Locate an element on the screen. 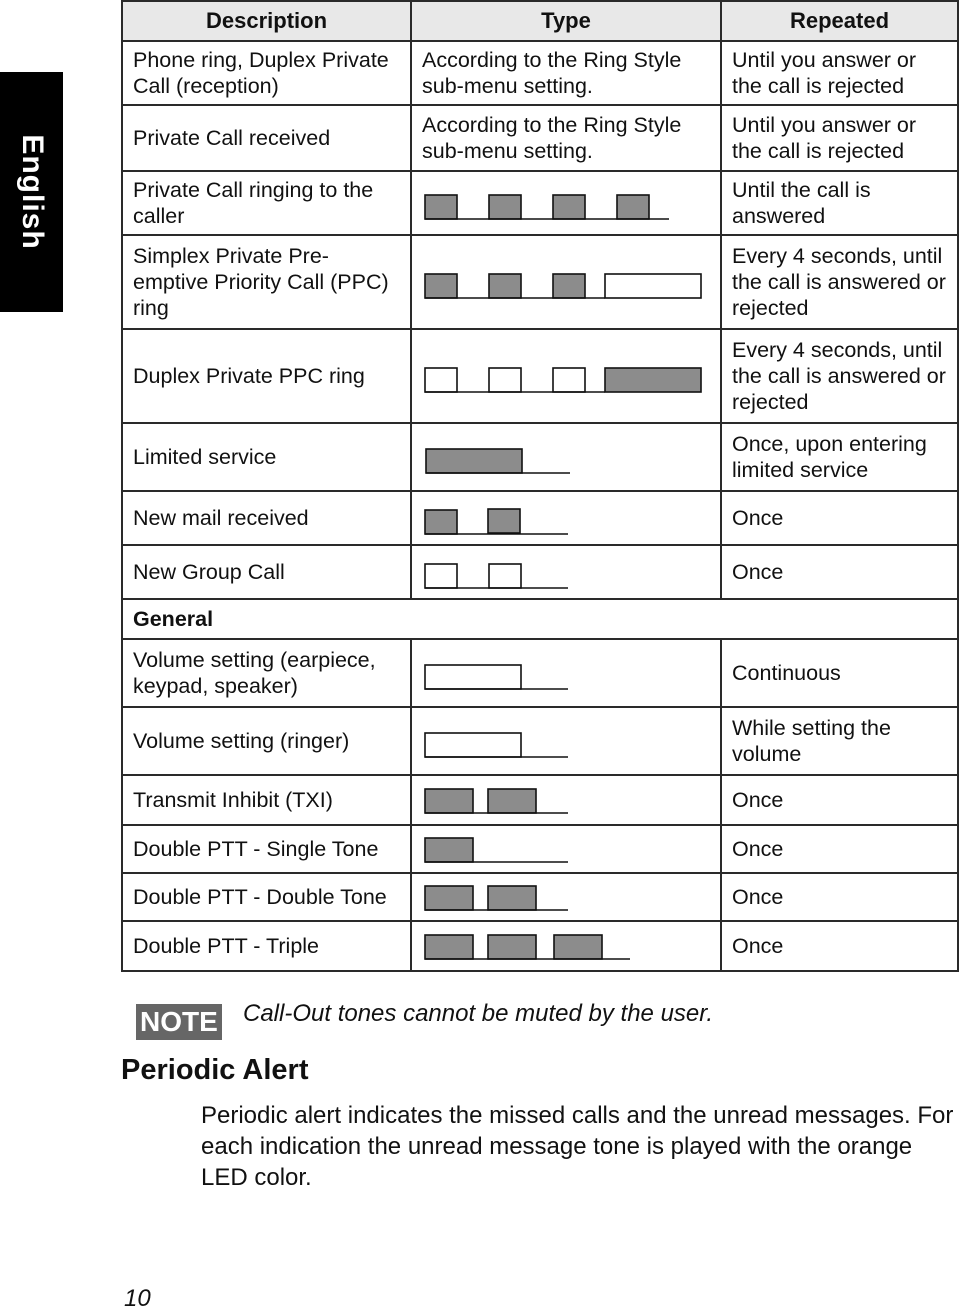 The image size is (960, 1313). row-description: New Group Call is located at coordinates (266, 572).